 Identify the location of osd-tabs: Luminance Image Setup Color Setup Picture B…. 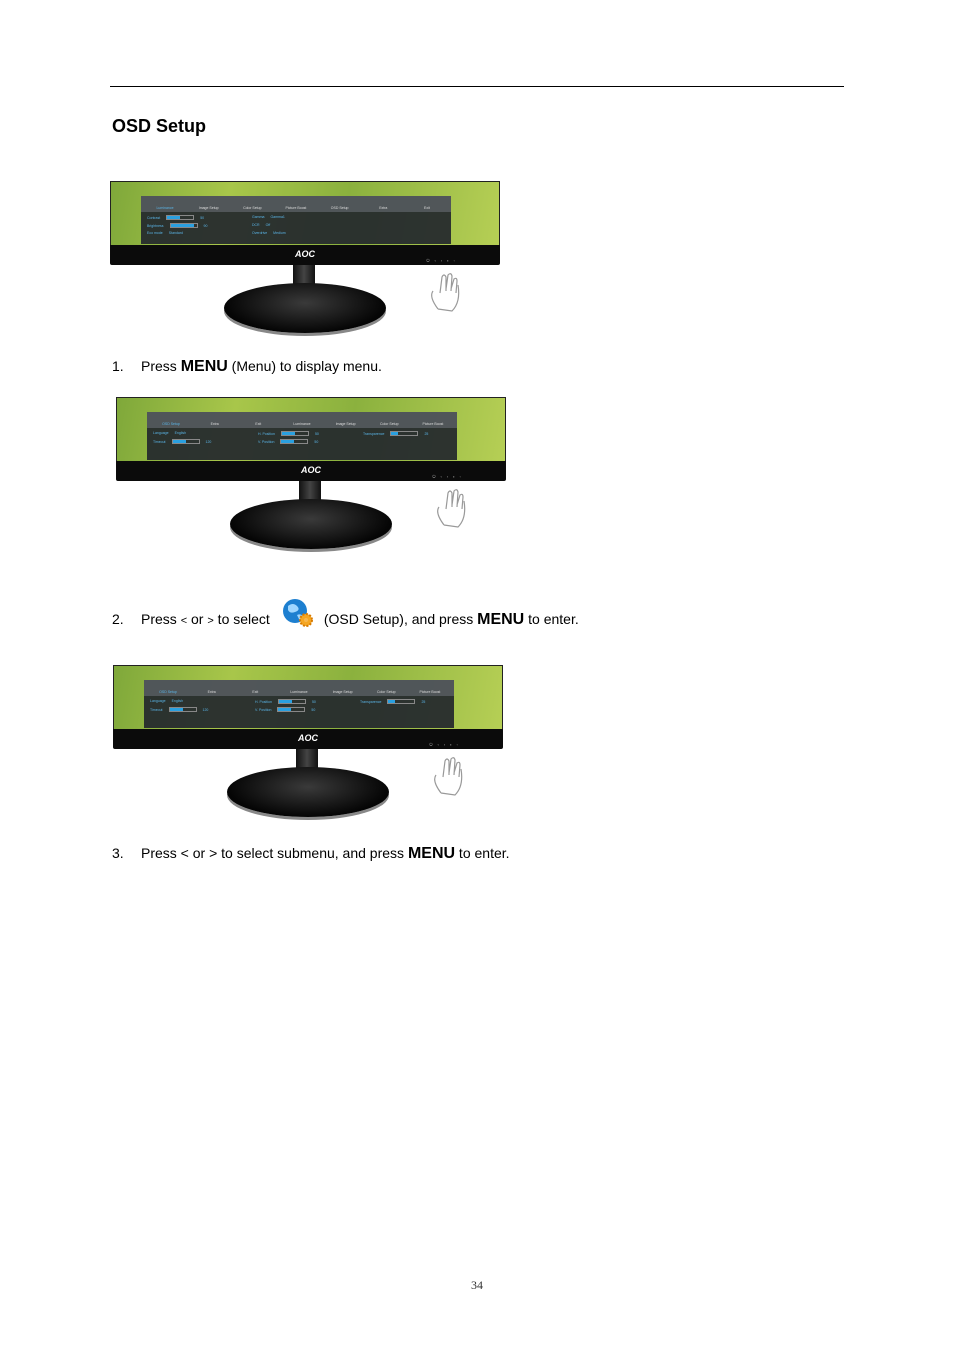
(296, 204).